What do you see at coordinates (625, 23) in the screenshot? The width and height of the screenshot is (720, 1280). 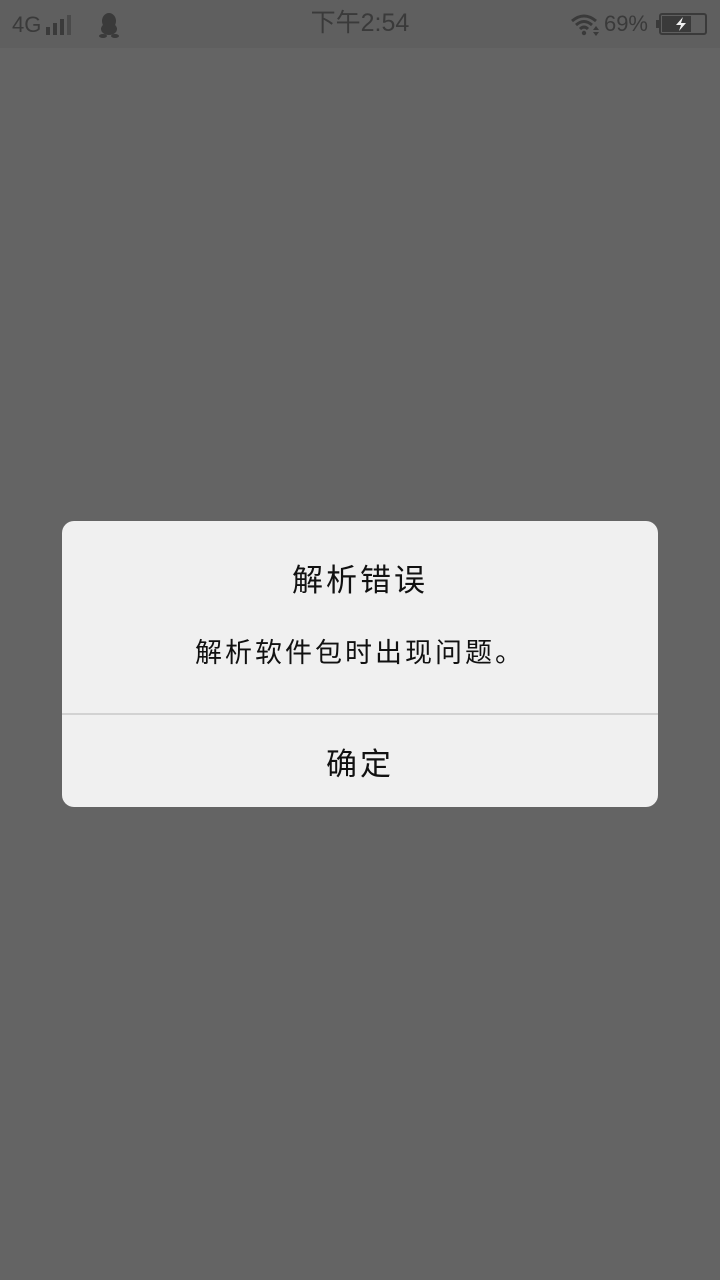 I see `battery-percent: 69%` at bounding box center [625, 23].